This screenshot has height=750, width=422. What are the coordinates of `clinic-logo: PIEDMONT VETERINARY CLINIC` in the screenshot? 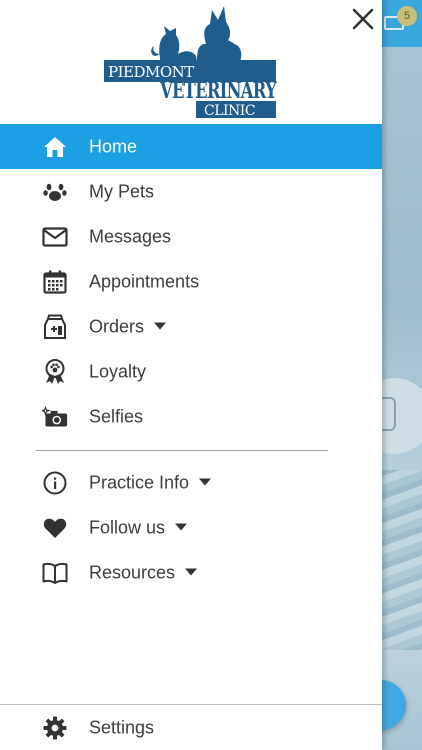 It's located at (191, 62).